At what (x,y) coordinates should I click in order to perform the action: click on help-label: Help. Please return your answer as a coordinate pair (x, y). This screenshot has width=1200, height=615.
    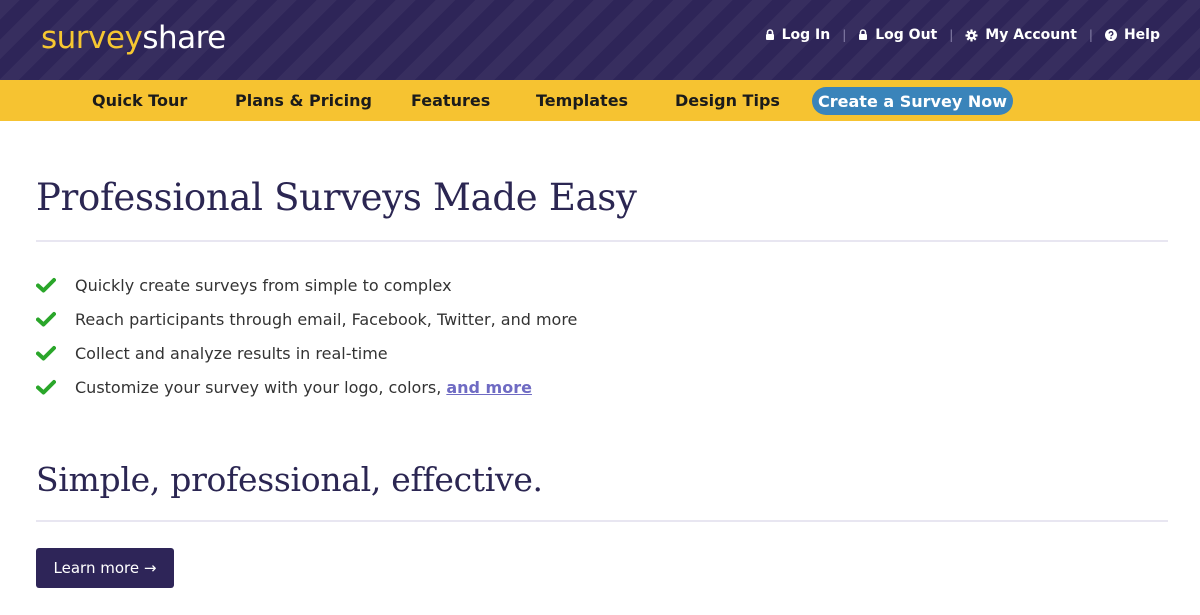
    Looking at the image, I should click on (1141, 35).